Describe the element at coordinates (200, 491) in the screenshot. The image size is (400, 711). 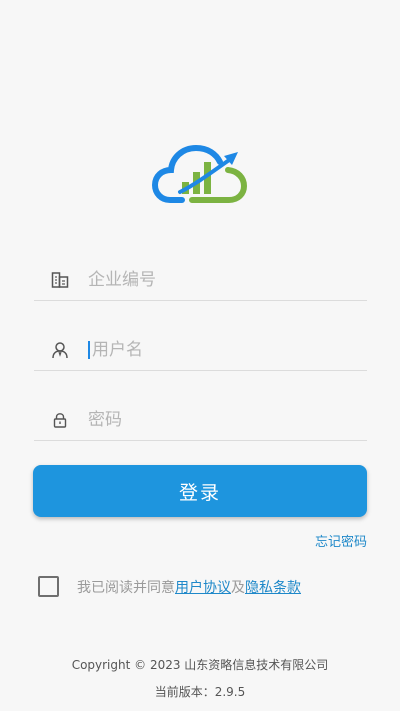
I see `login-button: 登录` at that location.